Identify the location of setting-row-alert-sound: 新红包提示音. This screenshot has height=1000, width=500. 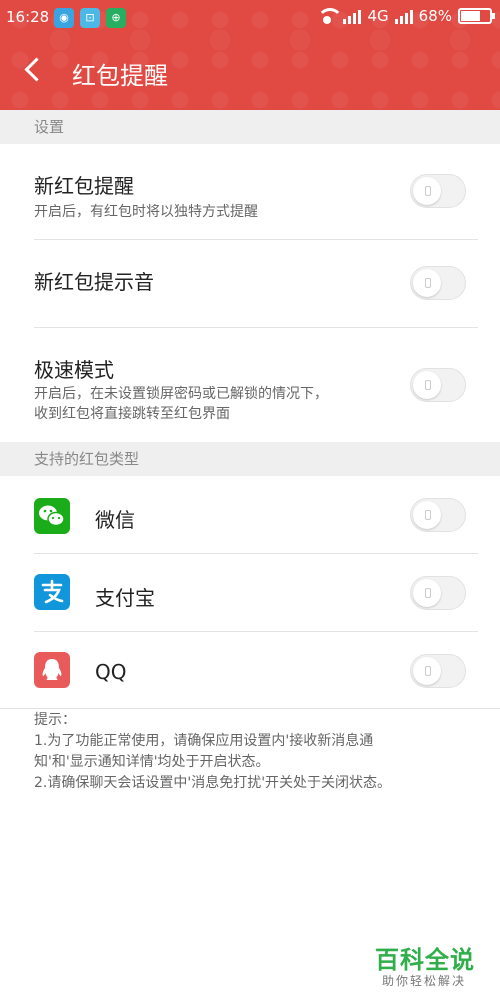
(250, 284).